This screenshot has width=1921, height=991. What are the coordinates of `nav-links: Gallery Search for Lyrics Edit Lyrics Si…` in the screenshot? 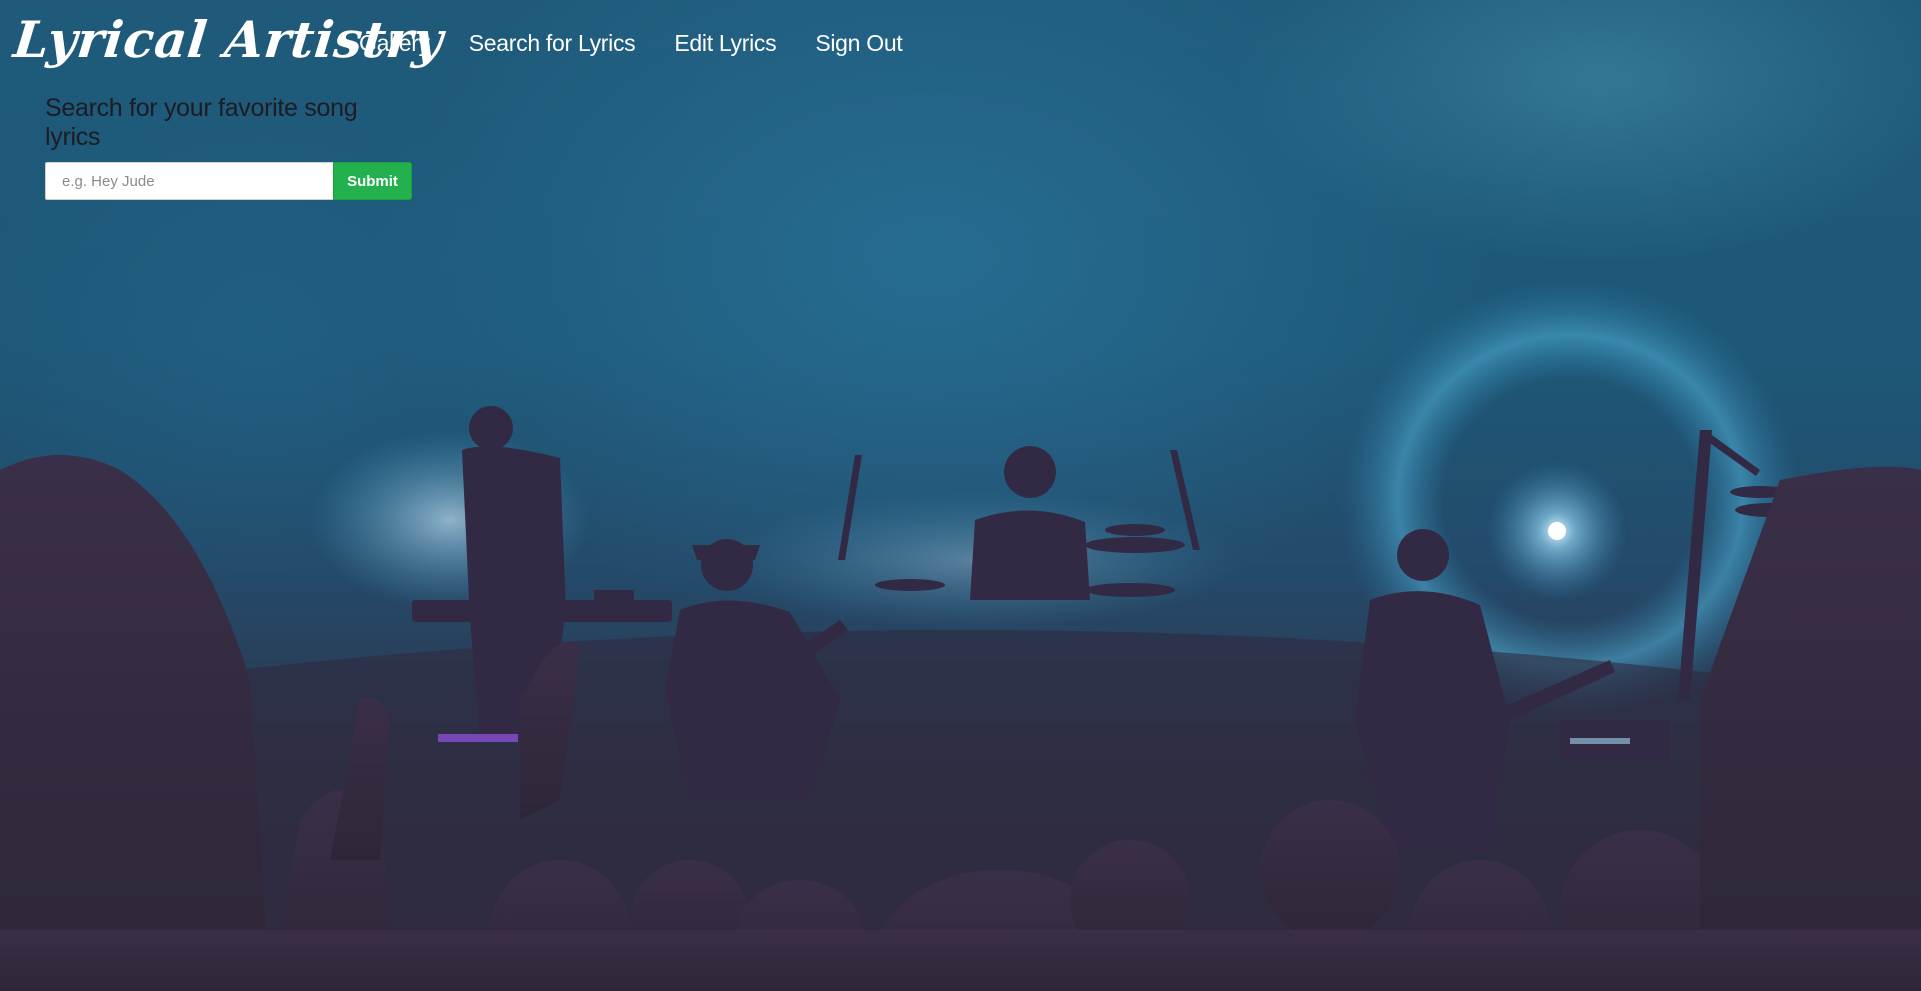 It's located at (631, 43).